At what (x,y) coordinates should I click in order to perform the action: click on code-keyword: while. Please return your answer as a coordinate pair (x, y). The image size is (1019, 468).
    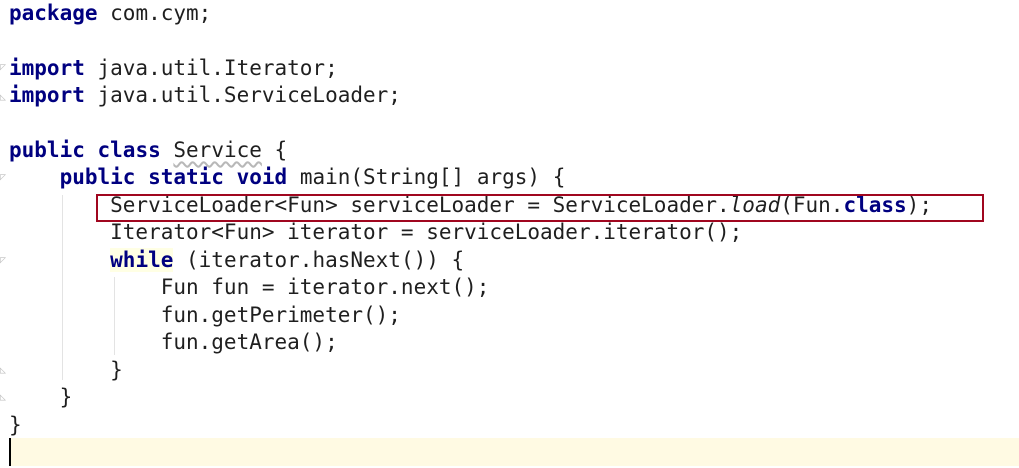
    Looking at the image, I should click on (142, 260).